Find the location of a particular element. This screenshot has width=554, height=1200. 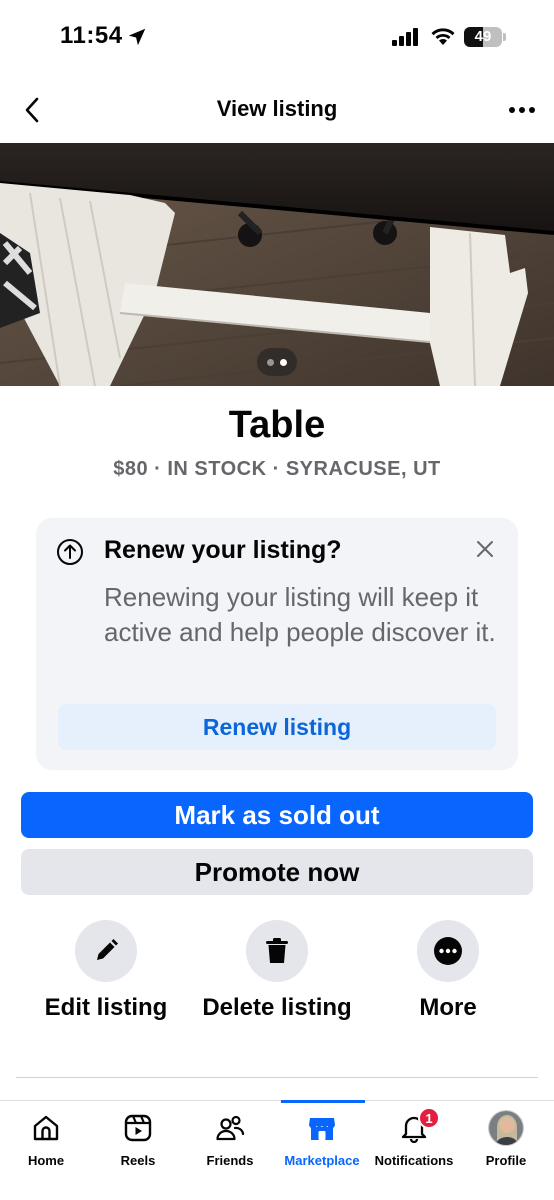

pencil-icon is located at coordinates (107, 949).